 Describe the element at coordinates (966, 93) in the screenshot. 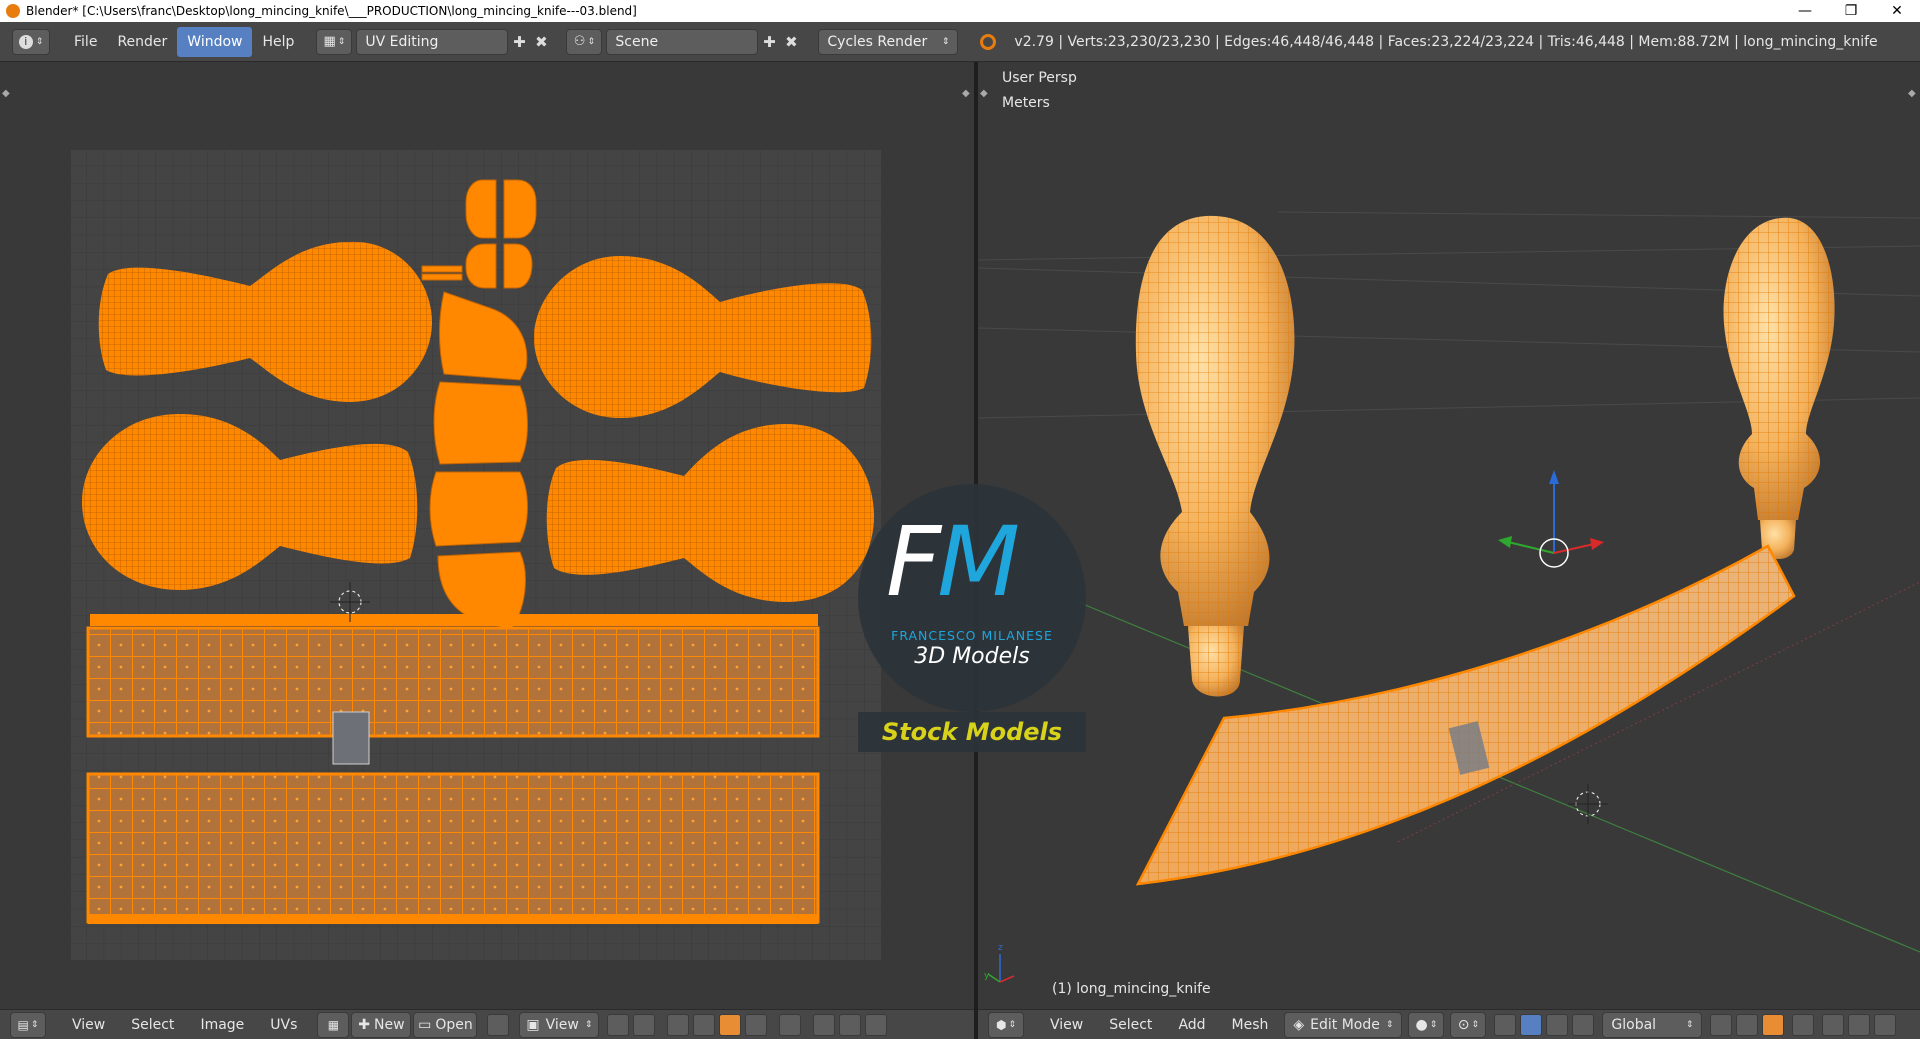

I see `region-toggle-right-icon: ◆` at that location.